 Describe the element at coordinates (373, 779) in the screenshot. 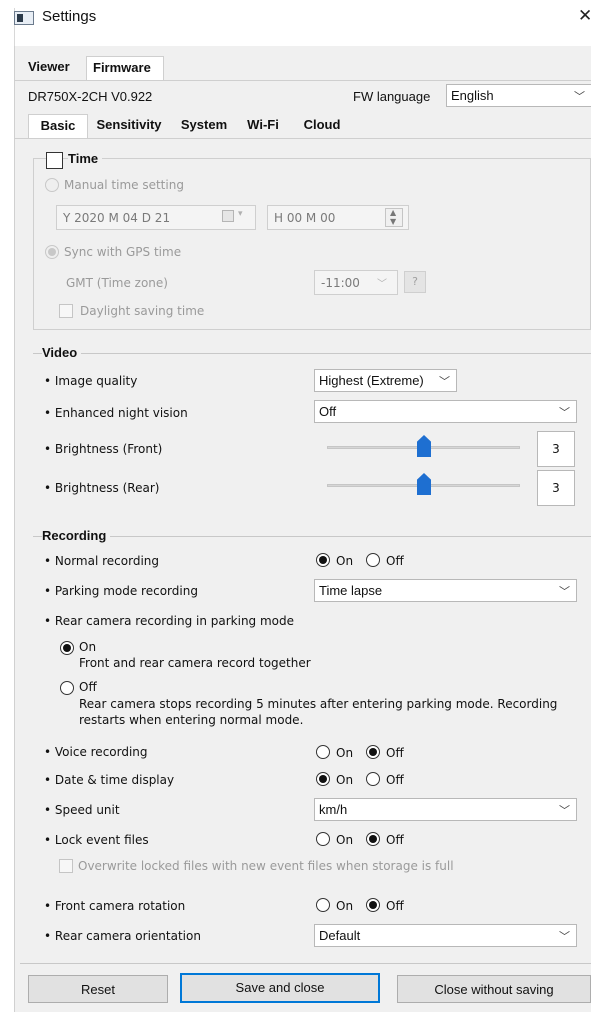

I see `datetime-off-radio` at that location.